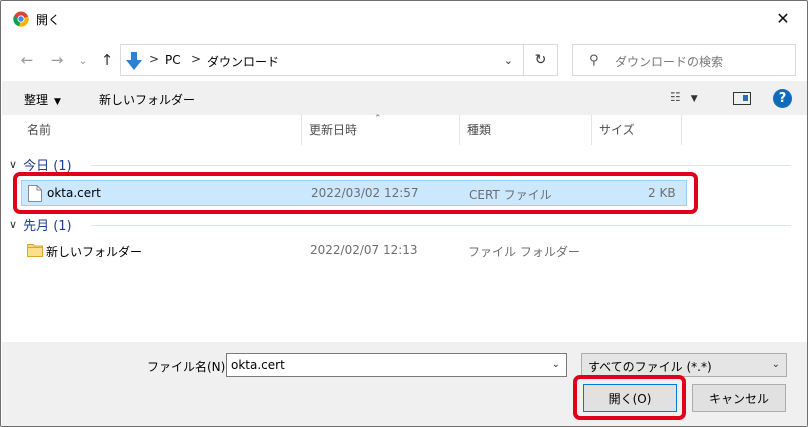 This screenshot has height=427, width=808. I want to click on column-size: サイズ, so click(637, 130).